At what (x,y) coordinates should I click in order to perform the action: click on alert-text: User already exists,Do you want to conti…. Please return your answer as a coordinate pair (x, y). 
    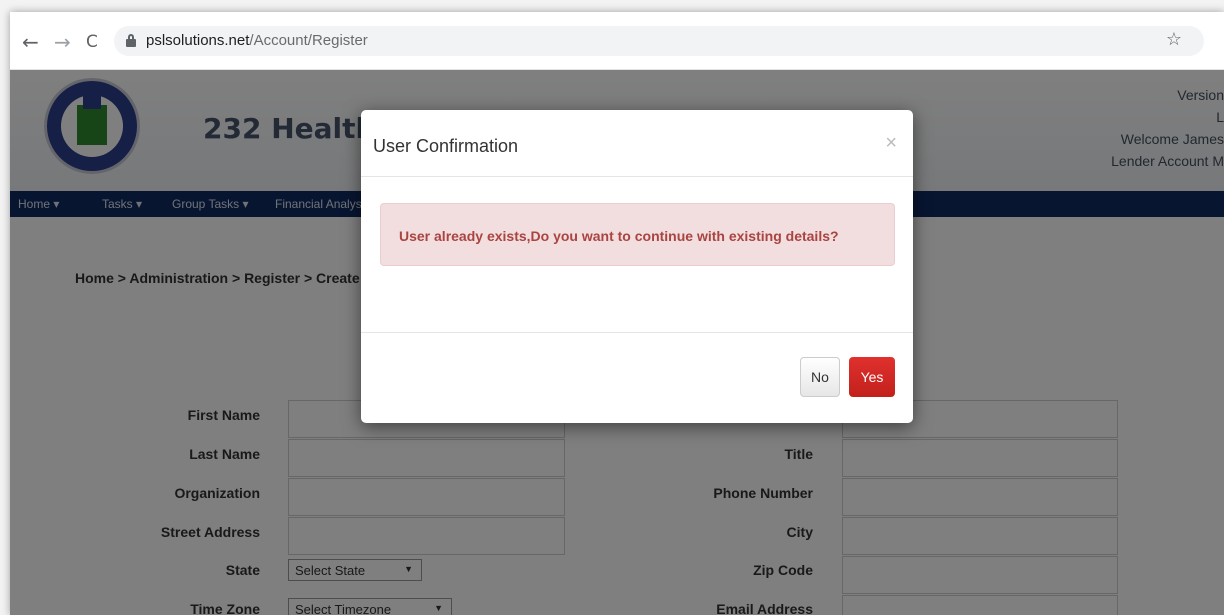
    Looking at the image, I should click on (619, 236).